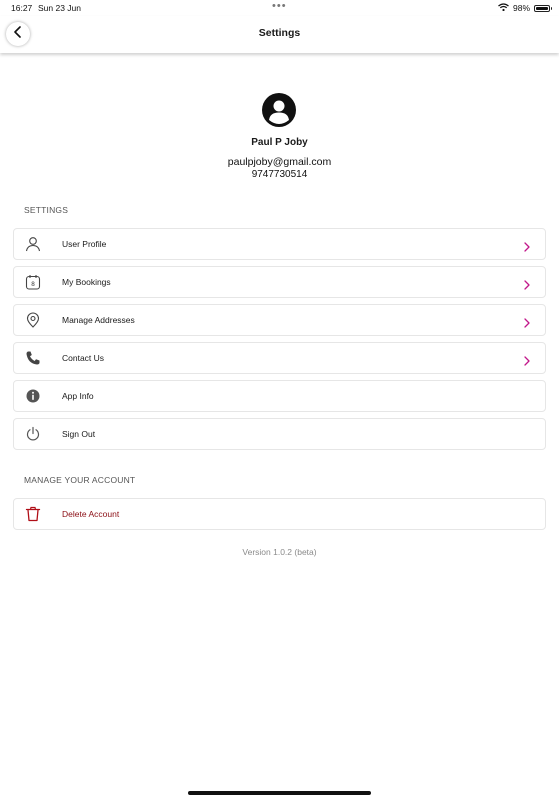 This screenshot has height=800, width=559. Describe the element at coordinates (503, 8) in the screenshot. I see `wifi-icon` at that location.